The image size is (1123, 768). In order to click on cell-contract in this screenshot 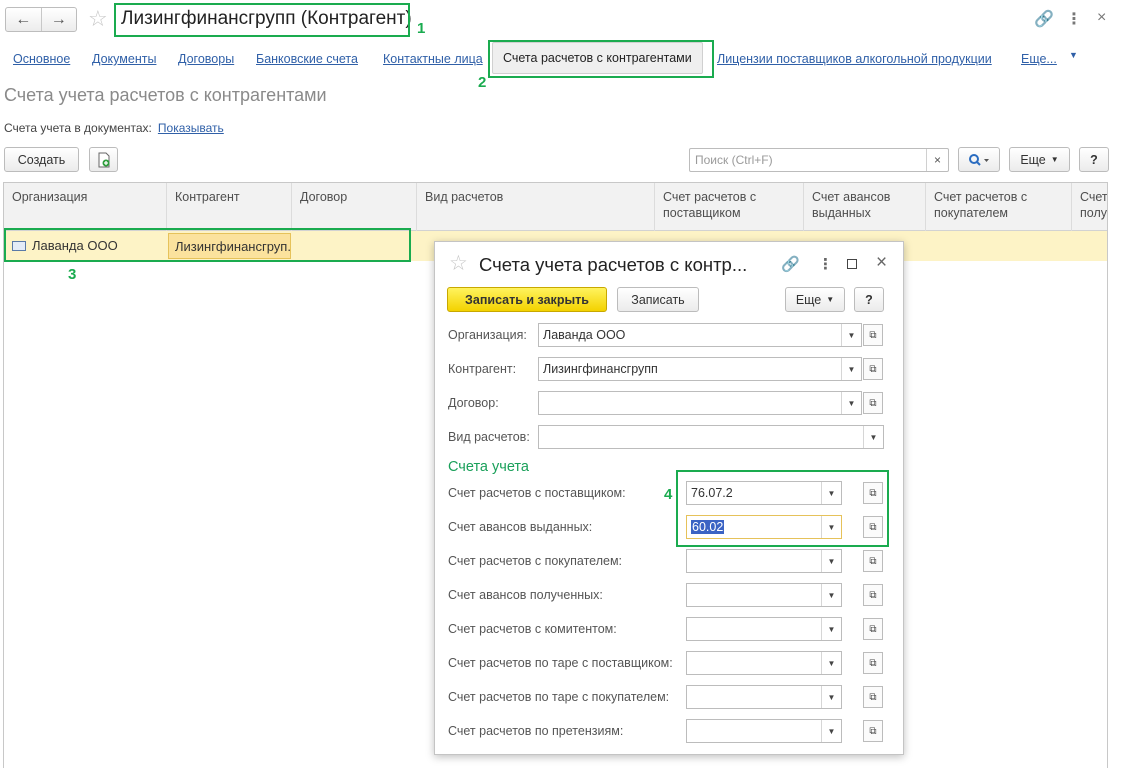, I will do `click(354, 246)`.